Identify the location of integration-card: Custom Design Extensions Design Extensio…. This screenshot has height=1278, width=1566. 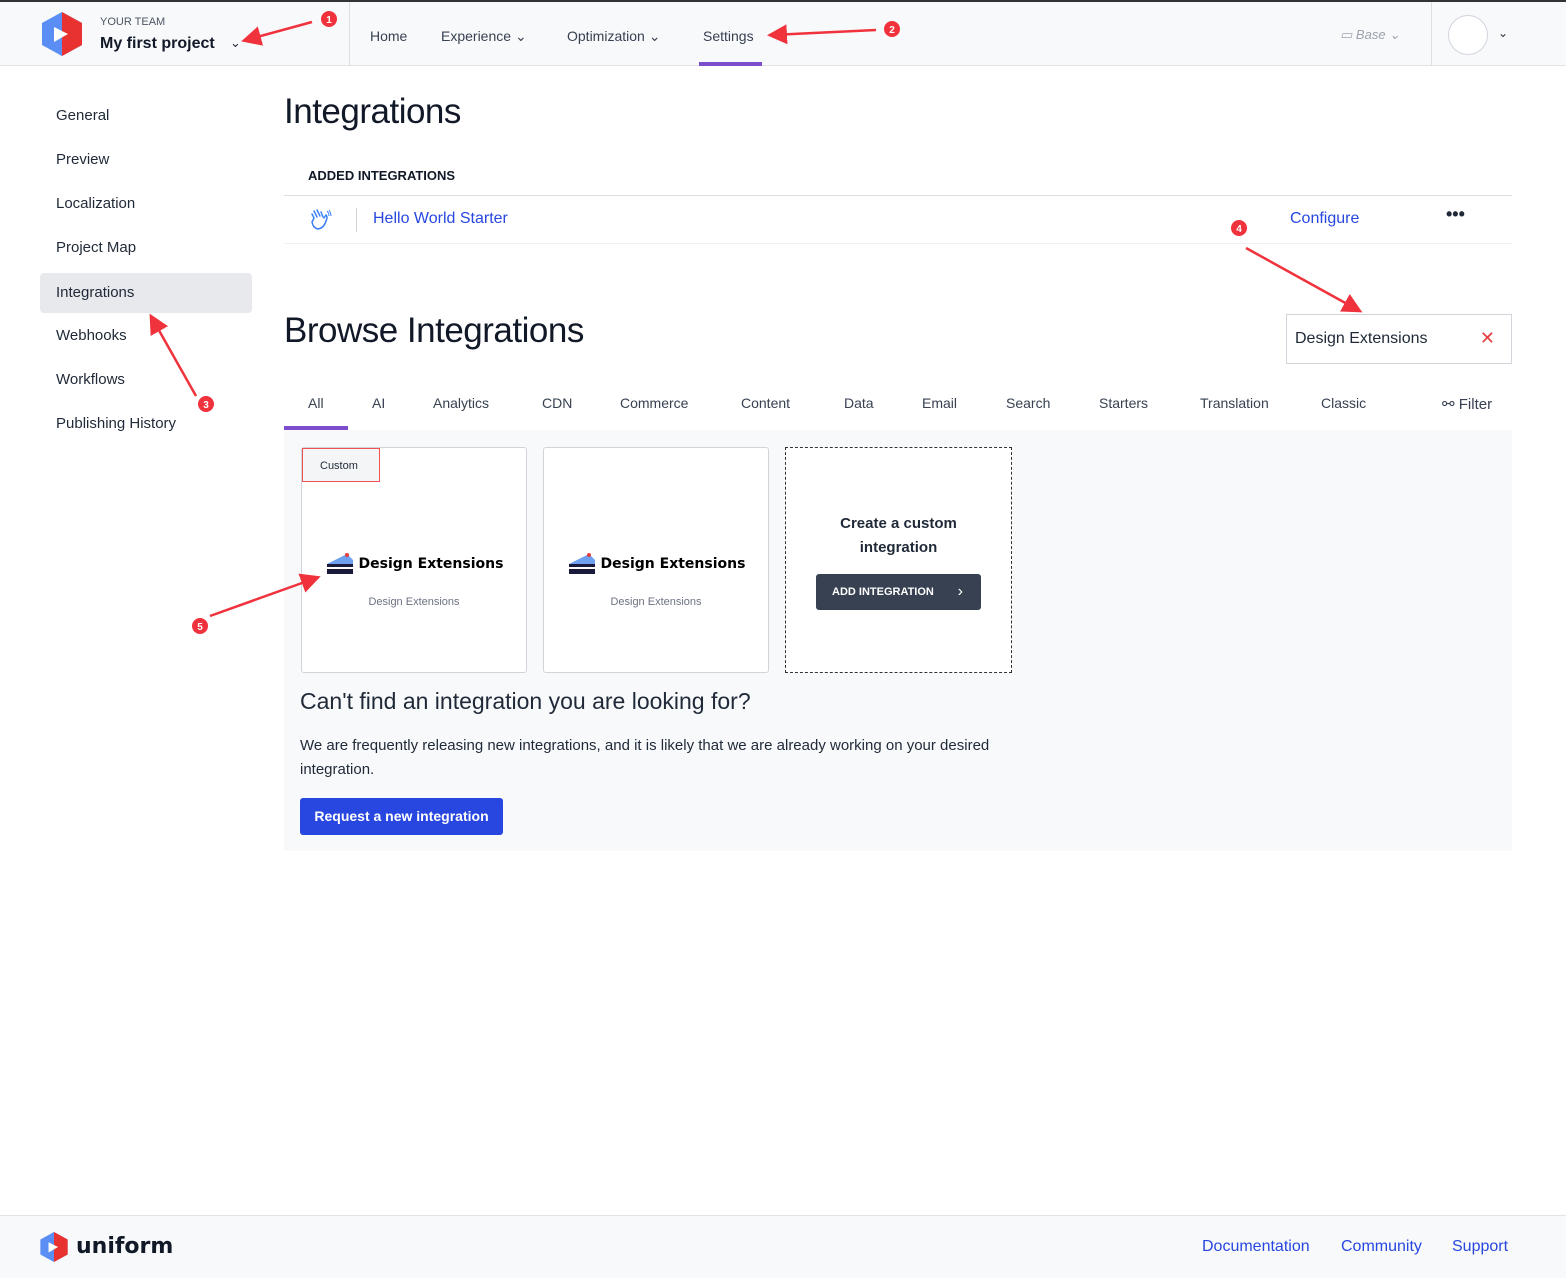
(414, 560).